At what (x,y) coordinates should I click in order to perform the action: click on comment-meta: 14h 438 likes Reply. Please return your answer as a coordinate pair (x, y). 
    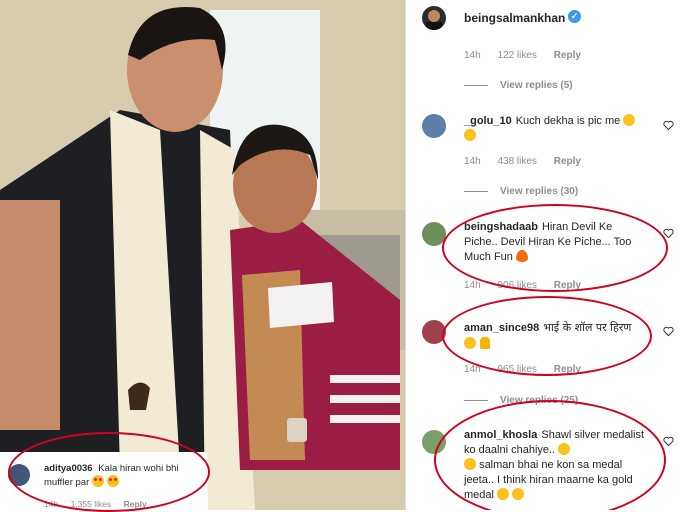
    Looking at the image, I should click on (529, 161).